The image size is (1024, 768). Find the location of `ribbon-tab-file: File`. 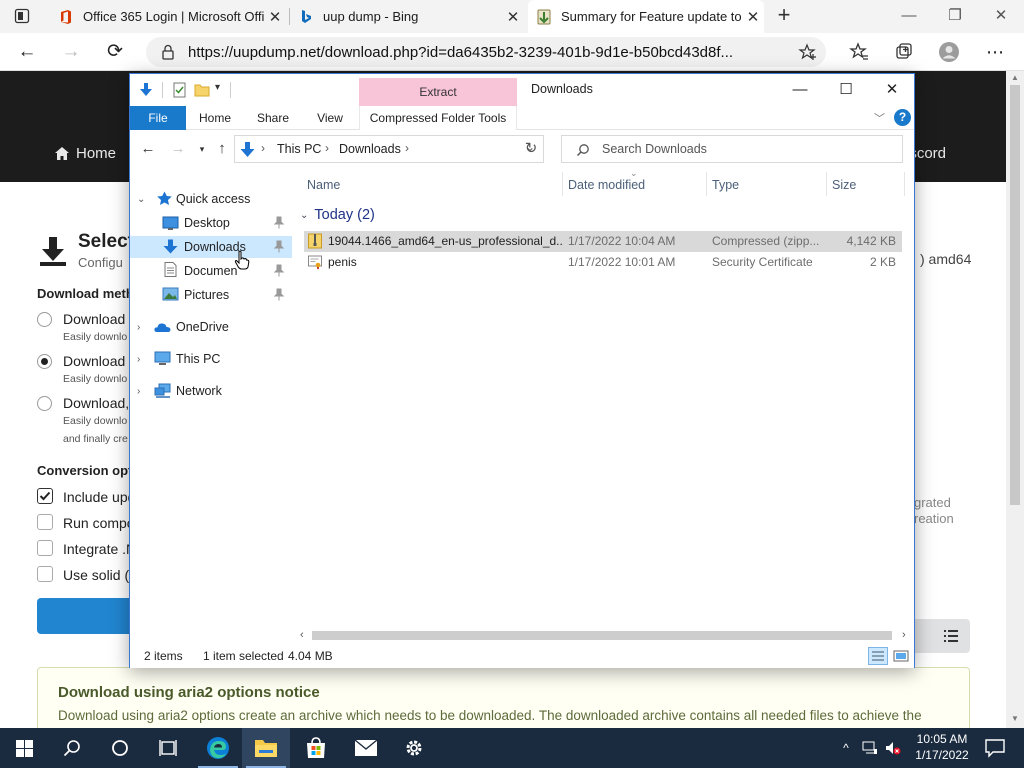

ribbon-tab-file: File is located at coordinates (158, 118).